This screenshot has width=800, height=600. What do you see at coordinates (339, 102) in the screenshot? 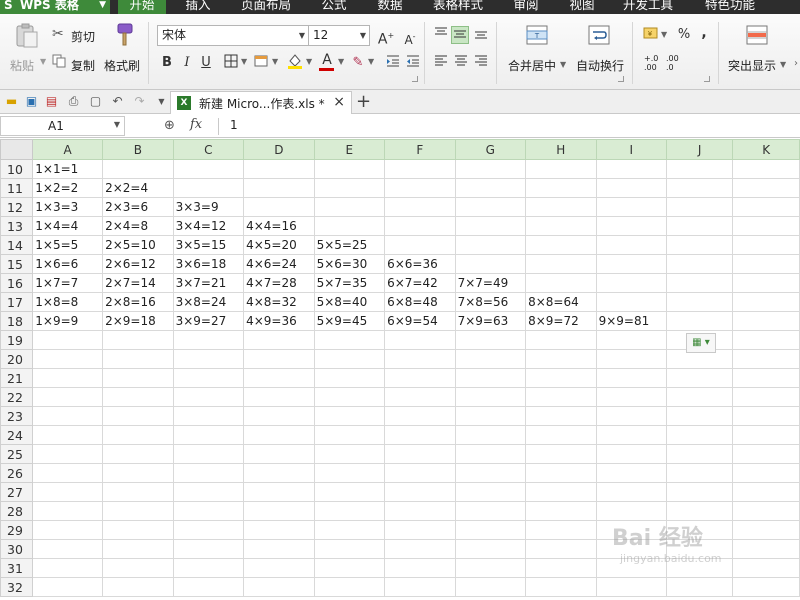
I see `close-icon: ×` at bounding box center [339, 102].